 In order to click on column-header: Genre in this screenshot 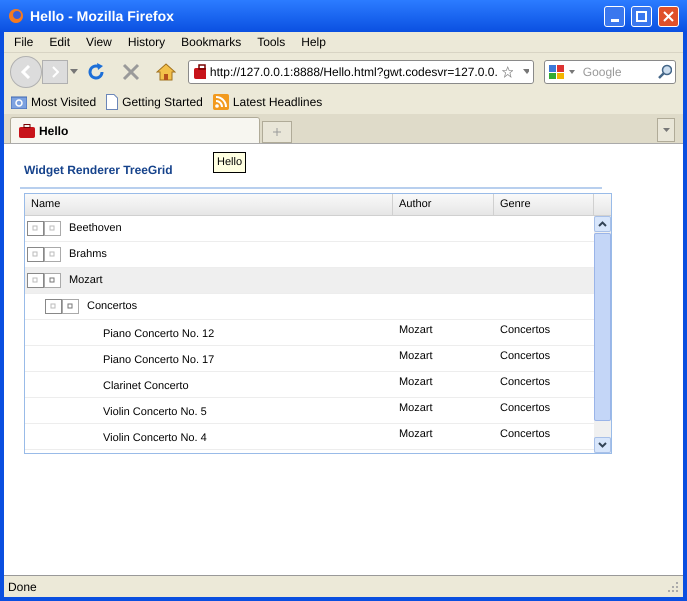, I will do `click(544, 204)`.